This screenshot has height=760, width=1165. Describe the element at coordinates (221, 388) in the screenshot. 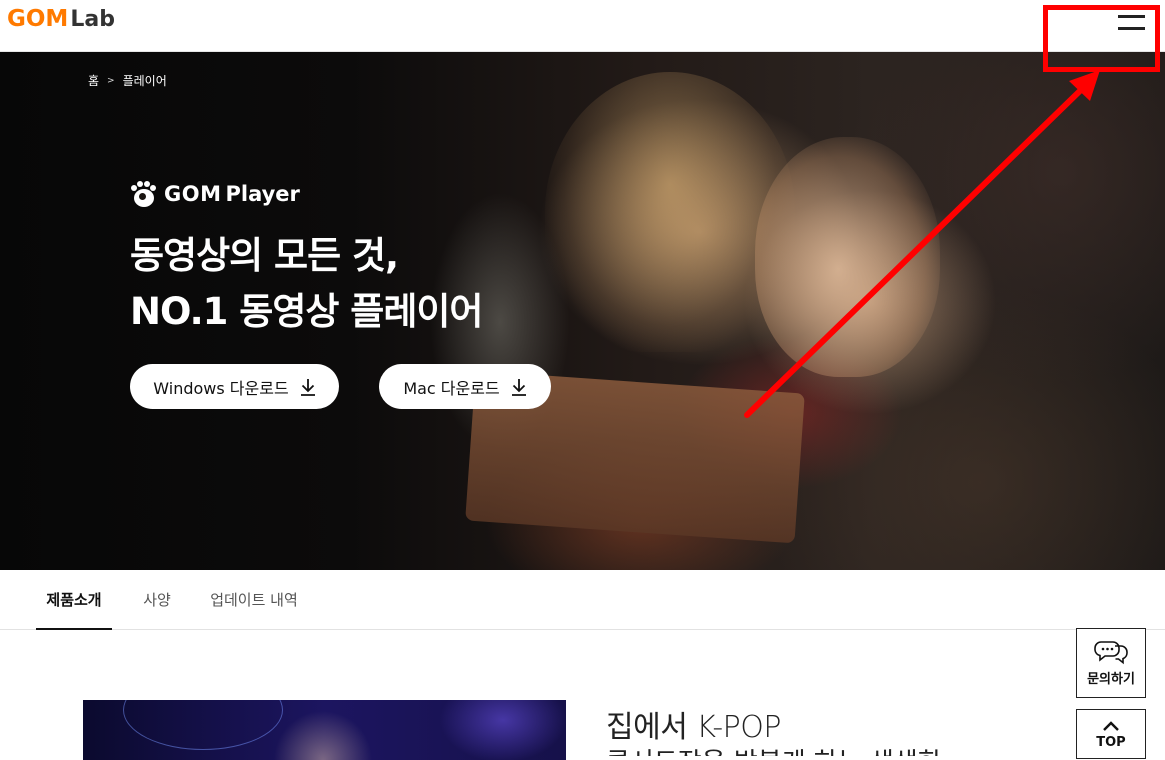

I see `windows-download-label: Windows 다운로드` at that location.